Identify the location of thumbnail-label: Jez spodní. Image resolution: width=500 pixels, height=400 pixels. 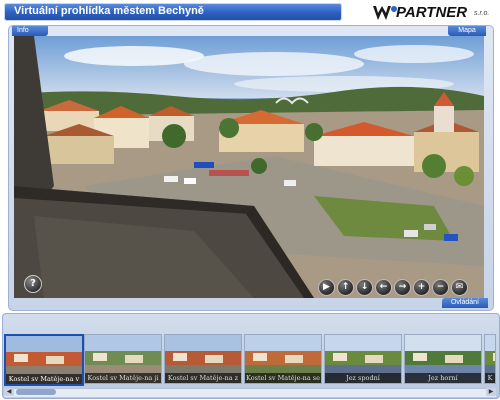
(363, 378).